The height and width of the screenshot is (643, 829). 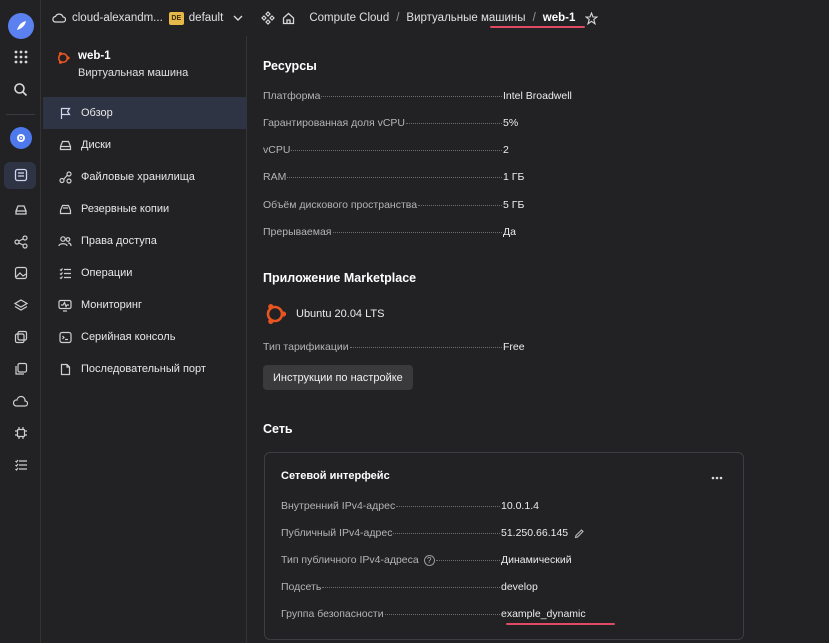 What do you see at coordinates (428, 232) in the screenshot?
I see `resource-row: Прерываемая Да` at bounding box center [428, 232].